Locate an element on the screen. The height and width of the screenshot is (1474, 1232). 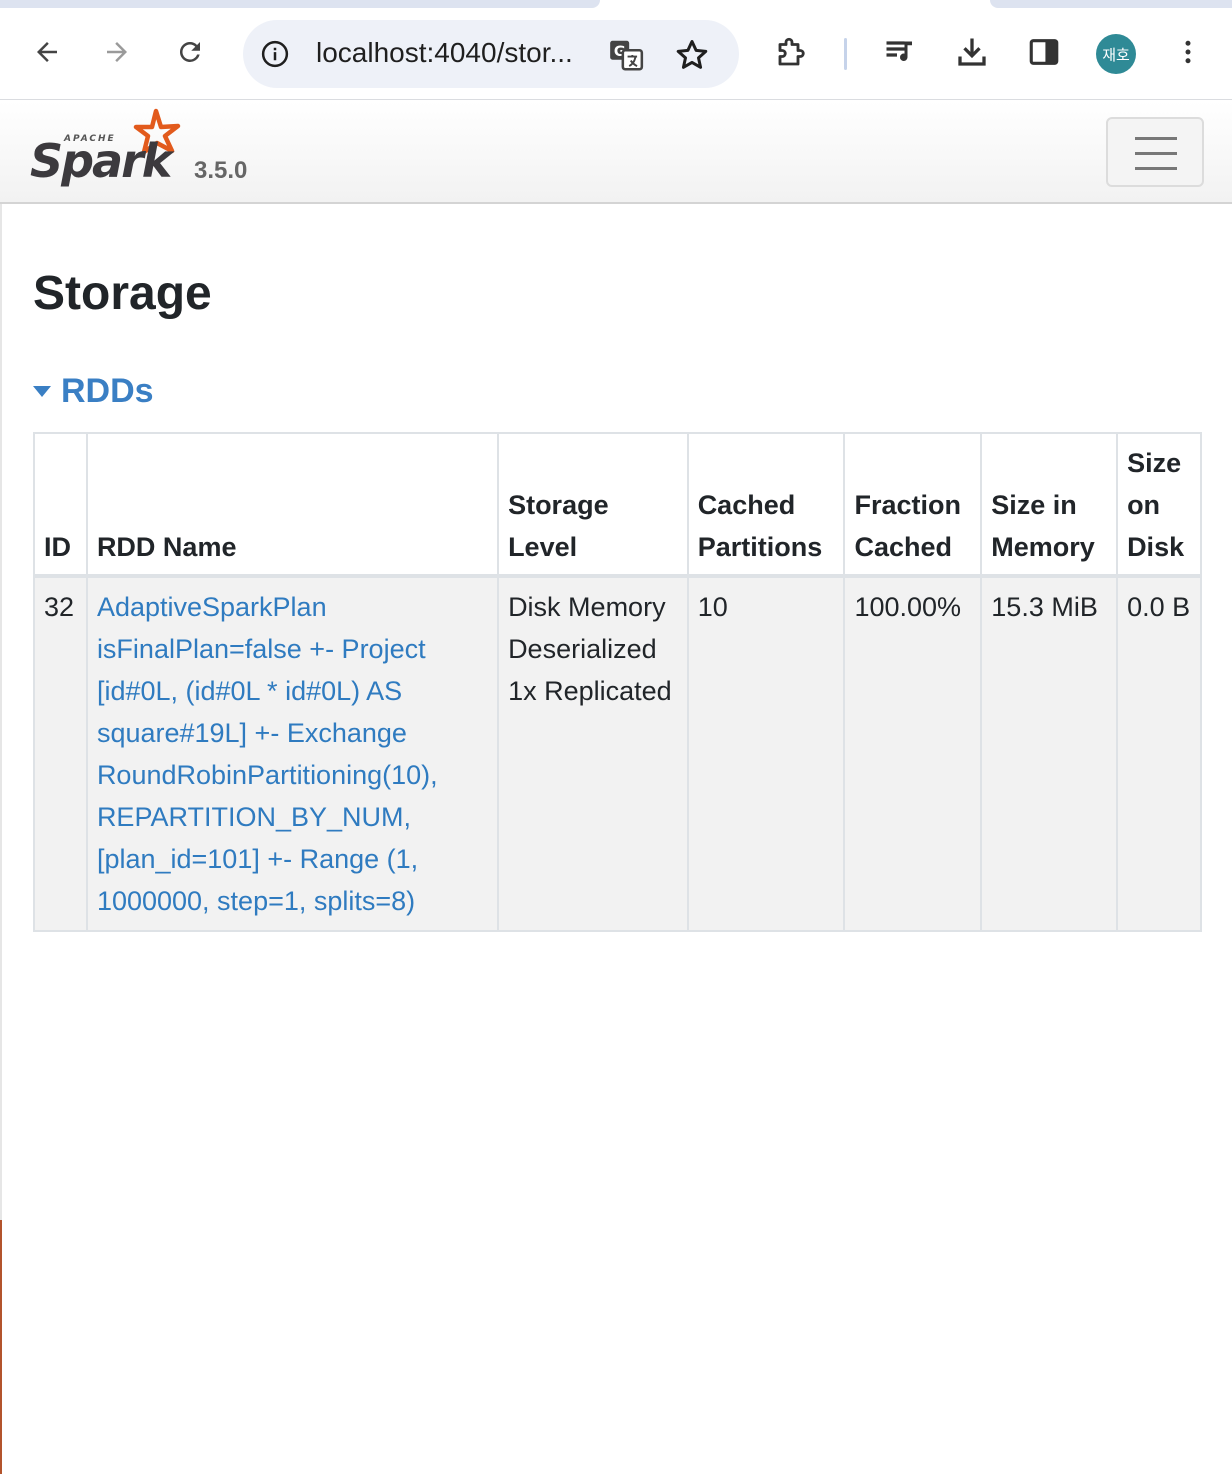
download-icon is located at coordinates (972, 52).